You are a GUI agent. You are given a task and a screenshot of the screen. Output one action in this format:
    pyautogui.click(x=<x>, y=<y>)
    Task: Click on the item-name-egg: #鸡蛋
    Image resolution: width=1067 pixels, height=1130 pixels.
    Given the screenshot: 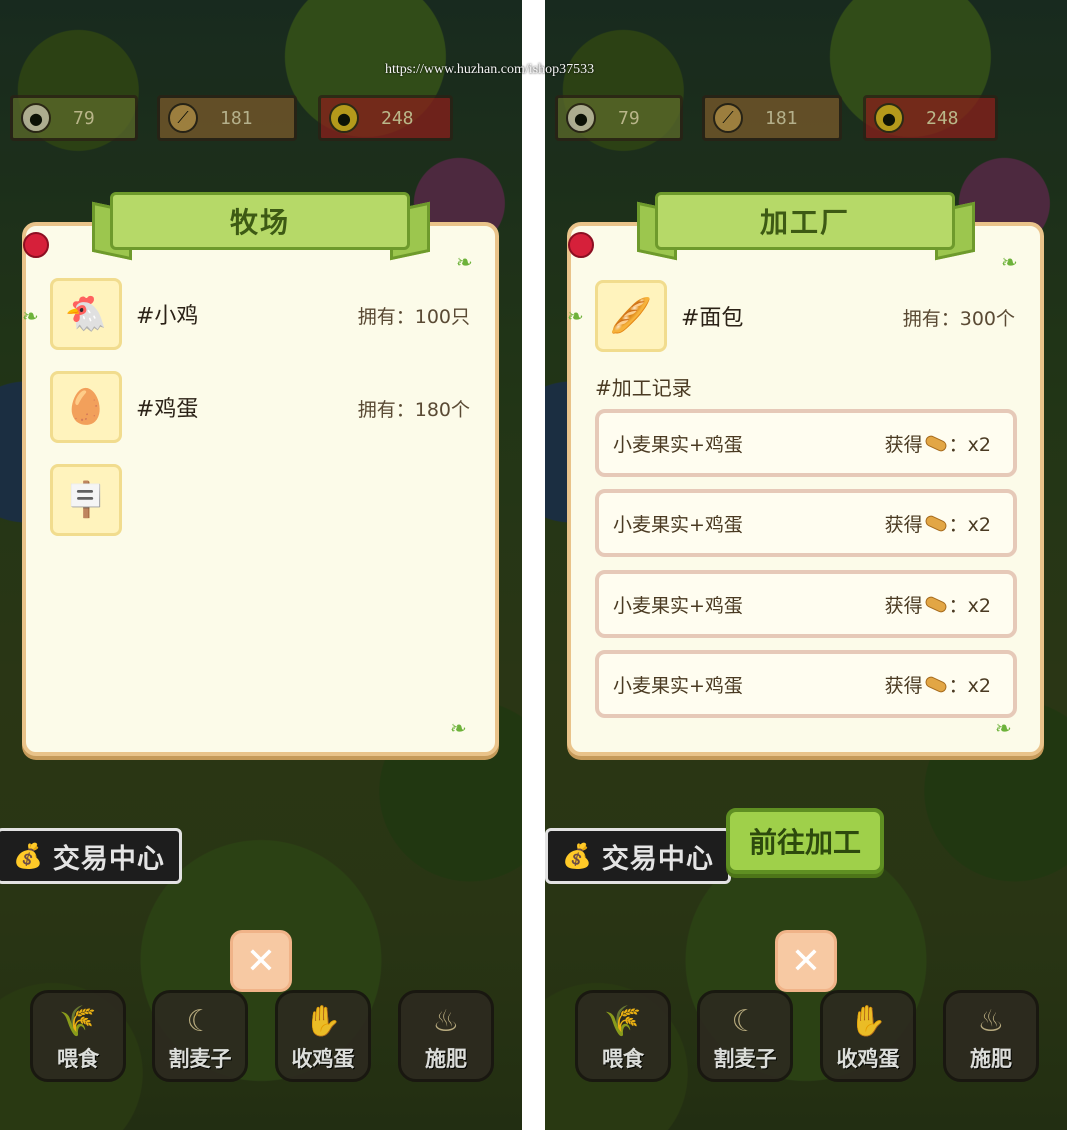 What is the action you would take?
    pyautogui.click(x=167, y=409)
    